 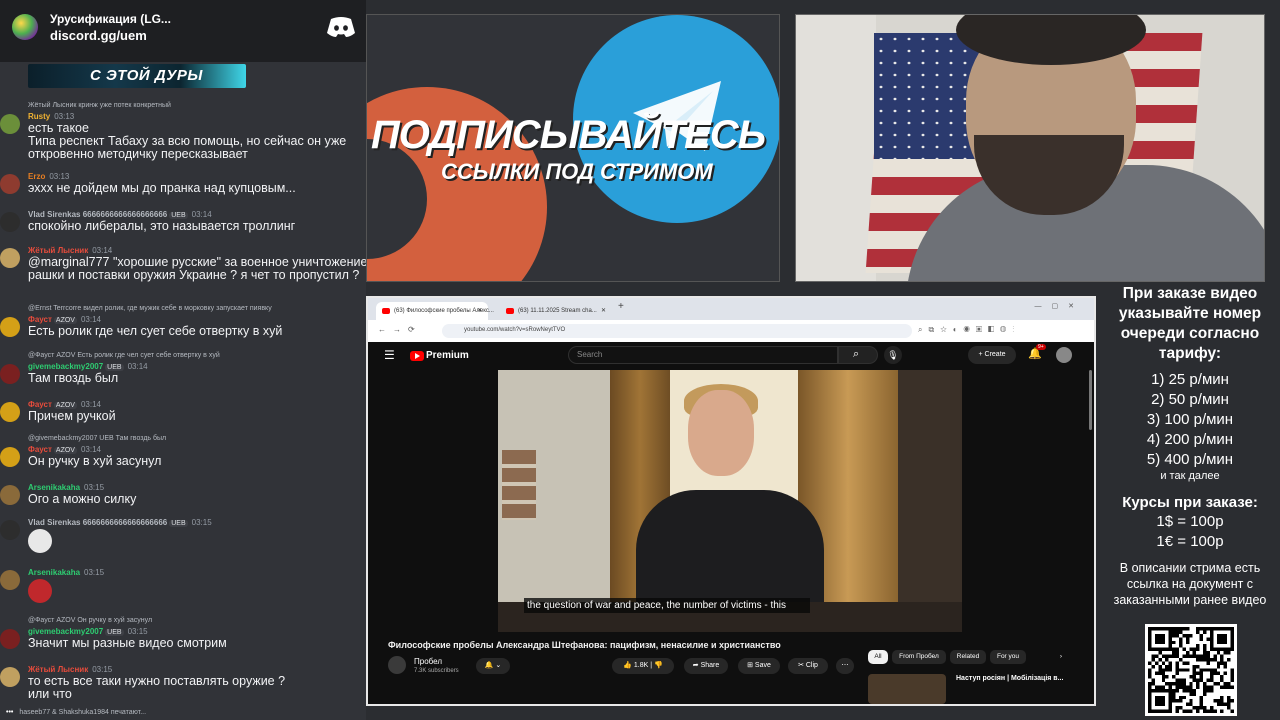 What do you see at coordinates (90, 620) in the screenshot?
I see `reply-preview: @Фауст AZOV Он ручку в хуй засунул` at bounding box center [90, 620].